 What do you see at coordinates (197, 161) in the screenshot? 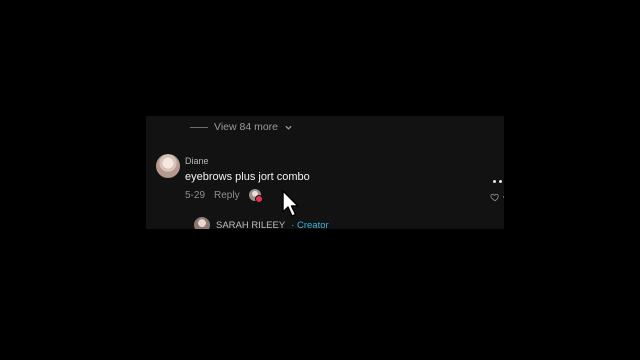
I see `comment-author-name: Diane` at bounding box center [197, 161].